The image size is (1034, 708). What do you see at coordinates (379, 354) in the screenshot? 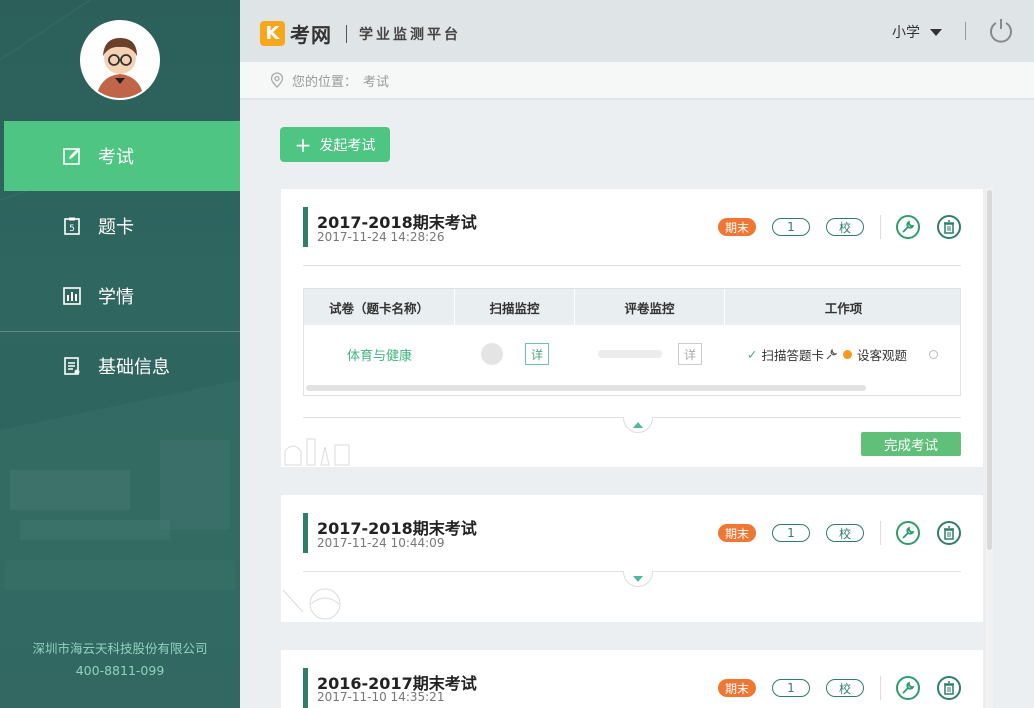
I see `paper-name-link: 体育与健康` at bounding box center [379, 354].